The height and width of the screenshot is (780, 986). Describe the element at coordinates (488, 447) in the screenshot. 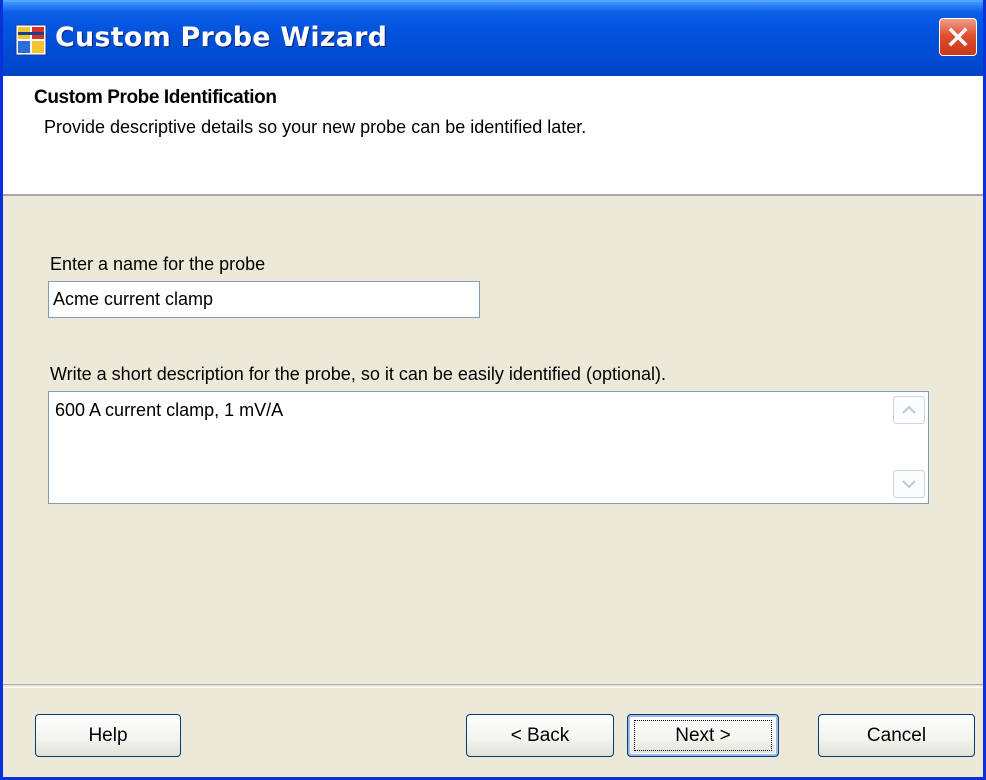

I see `probe-description-textarea: 600 A current clamp, 1 mV/A` at that location.